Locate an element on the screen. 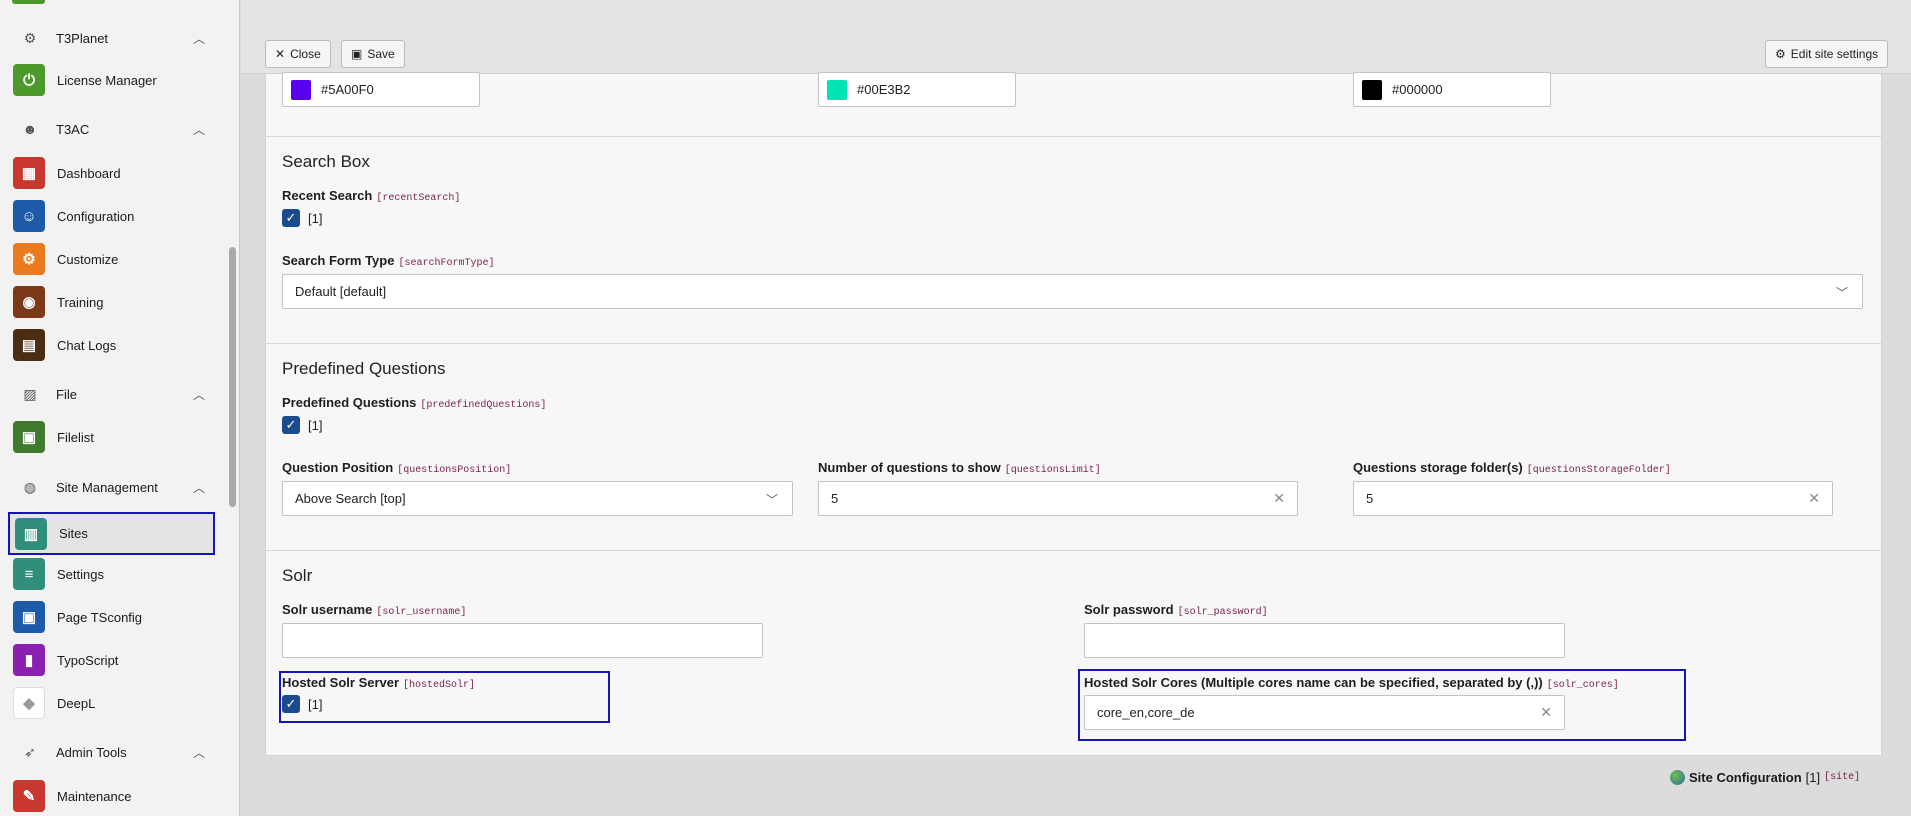 Image resolution: width=1911 pixels, height=816 pixels. recent-search-checkbox: ✓ is located at coordinates (291, 218).